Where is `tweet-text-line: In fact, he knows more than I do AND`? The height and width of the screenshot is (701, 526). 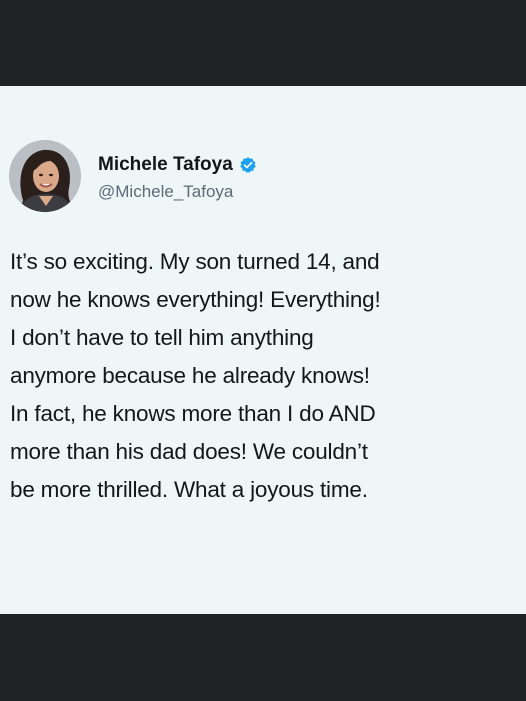 tweet-text-line: In fact, he knows more than I do AND is located at coordinates (193, 413).